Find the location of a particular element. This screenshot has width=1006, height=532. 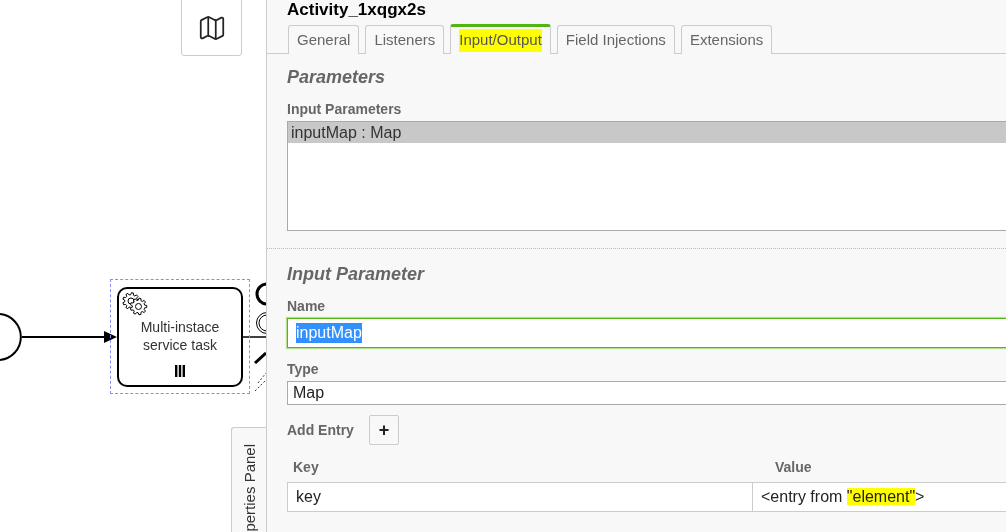

field-label: Name is located at coordinates (307, 306).